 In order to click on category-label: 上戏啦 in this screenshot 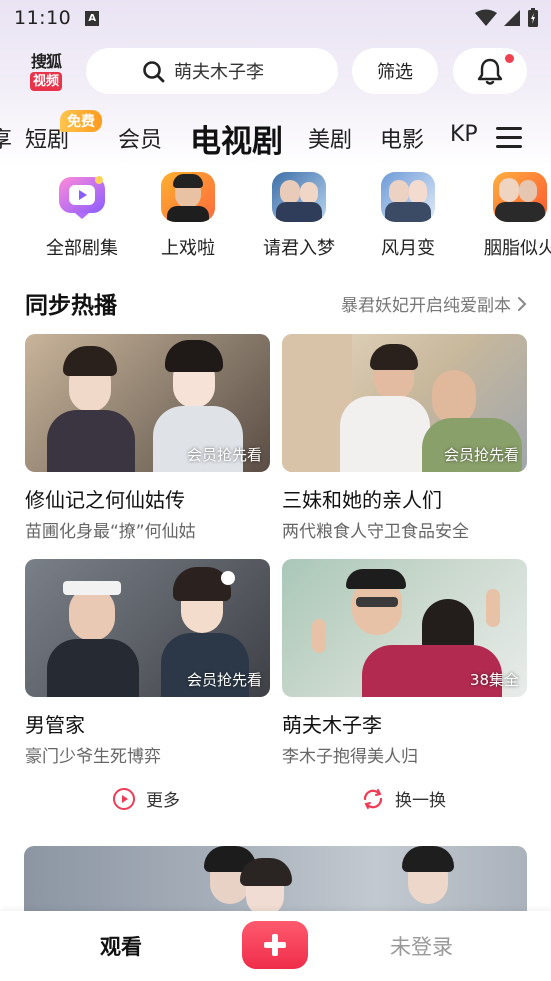, I will do `click(188, 248)`.